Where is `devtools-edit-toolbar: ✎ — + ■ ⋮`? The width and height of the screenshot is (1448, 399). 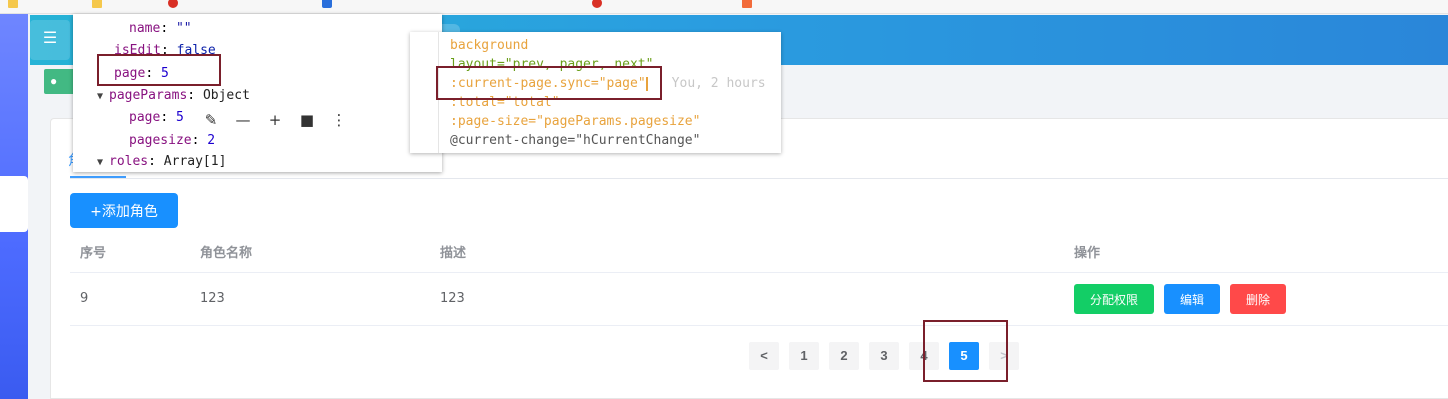
devtools-edit-toolbar: ✎ — + ■ ⋮ is located at coordinates (275, 120).